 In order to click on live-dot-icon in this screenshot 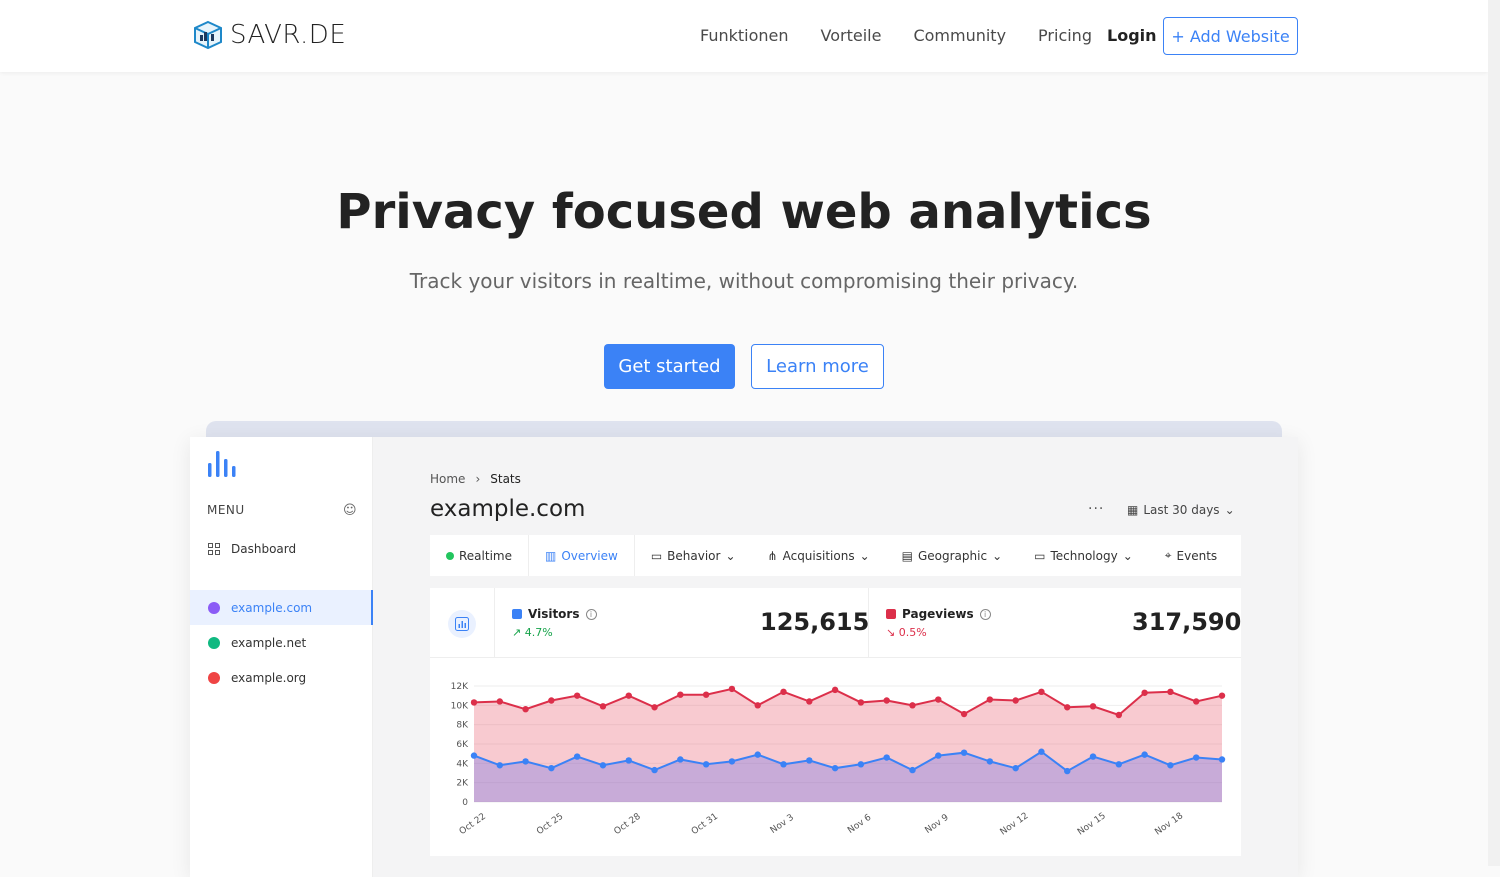, I will do `click(450, 555)`.